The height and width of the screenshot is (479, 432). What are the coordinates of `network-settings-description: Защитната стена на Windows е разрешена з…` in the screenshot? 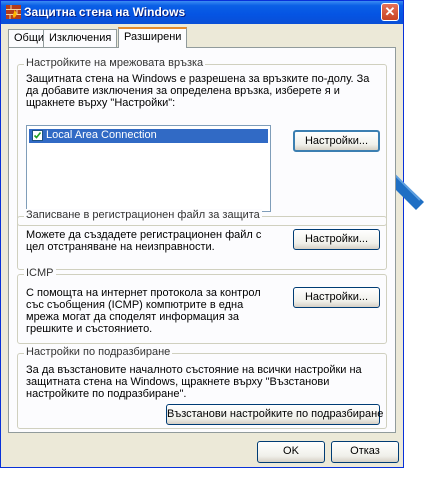 It's located at (198, 91).